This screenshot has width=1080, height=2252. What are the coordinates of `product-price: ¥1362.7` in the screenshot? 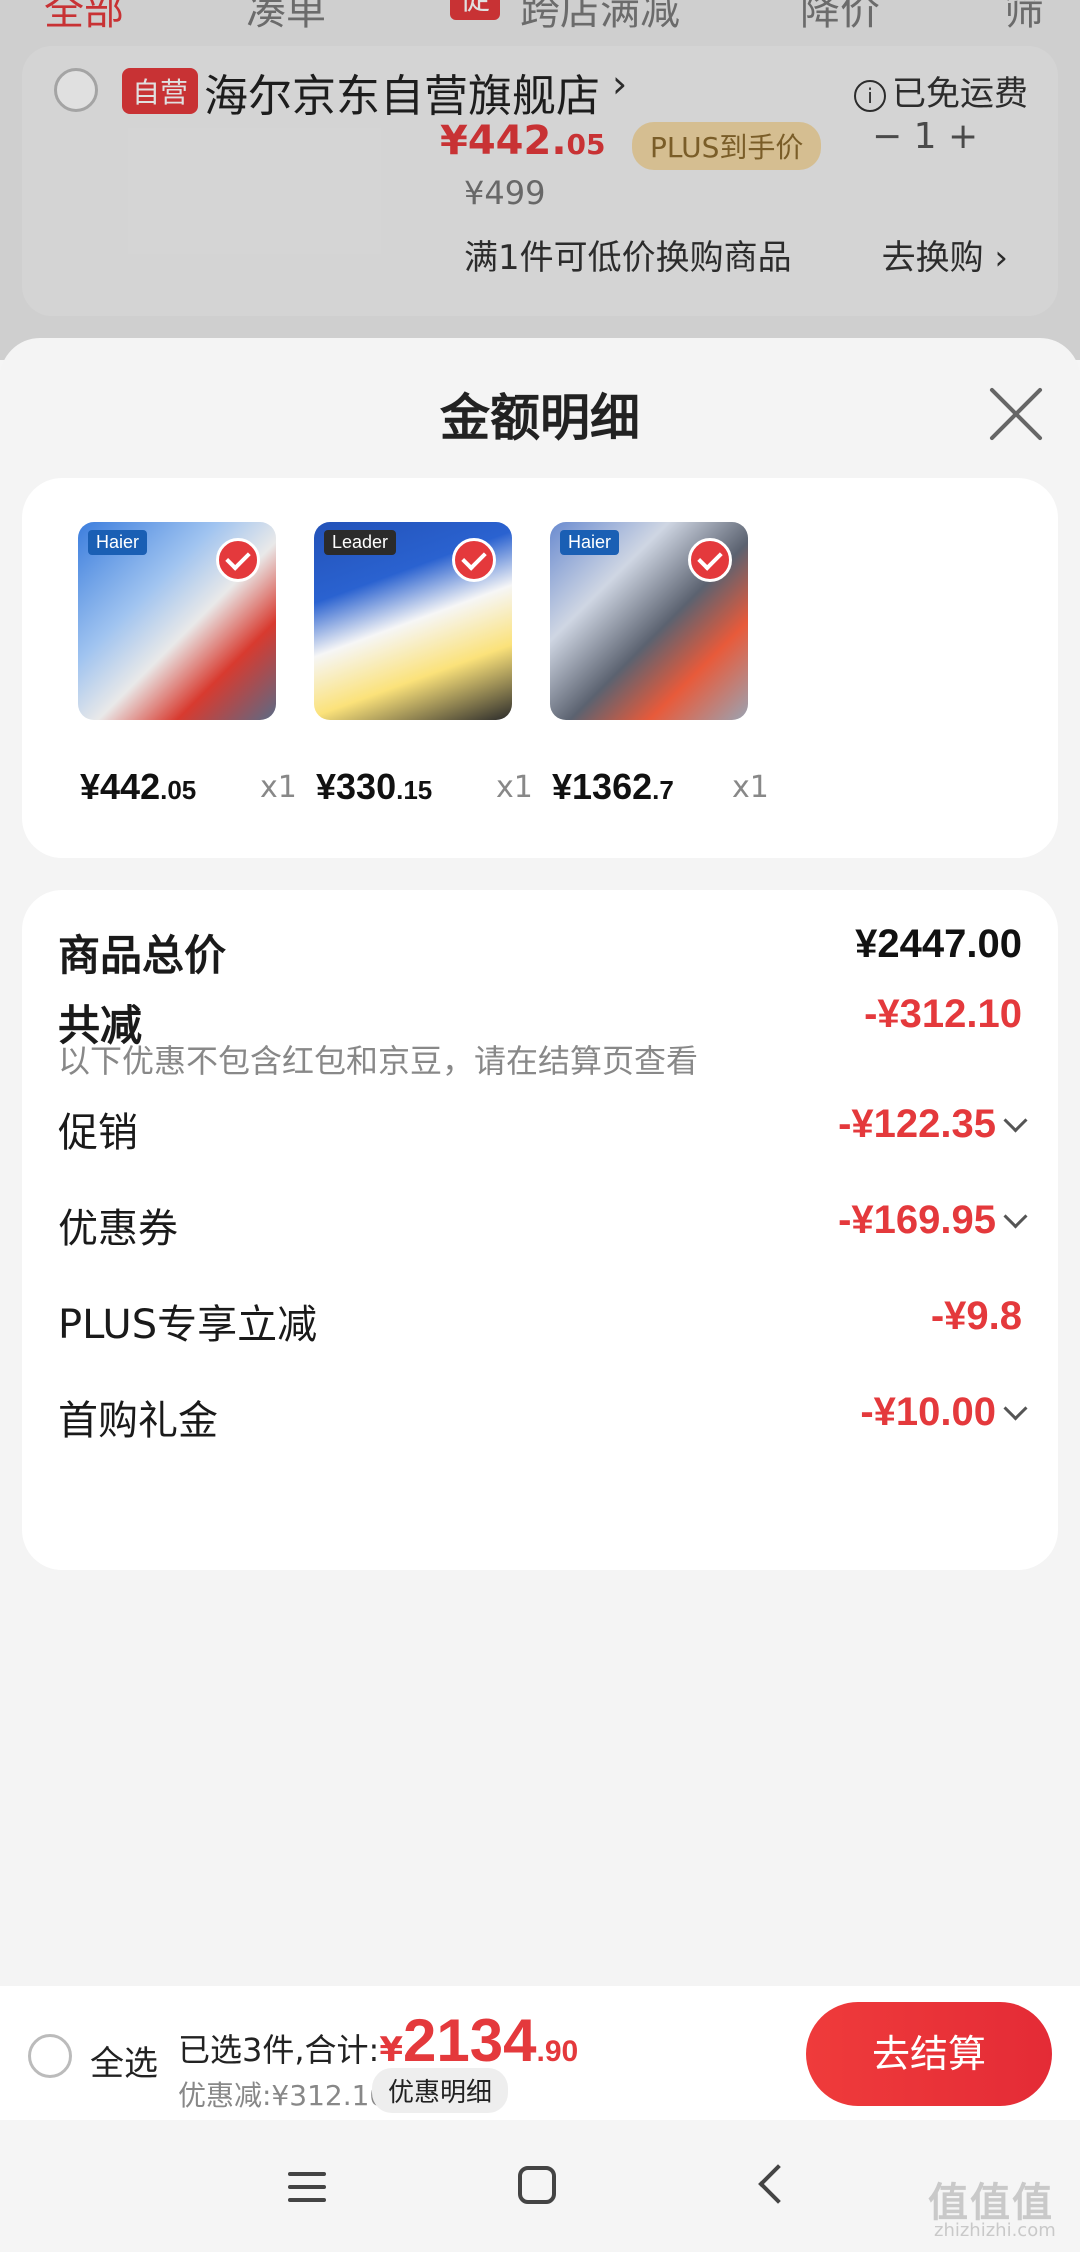 It's located at (613, 786).